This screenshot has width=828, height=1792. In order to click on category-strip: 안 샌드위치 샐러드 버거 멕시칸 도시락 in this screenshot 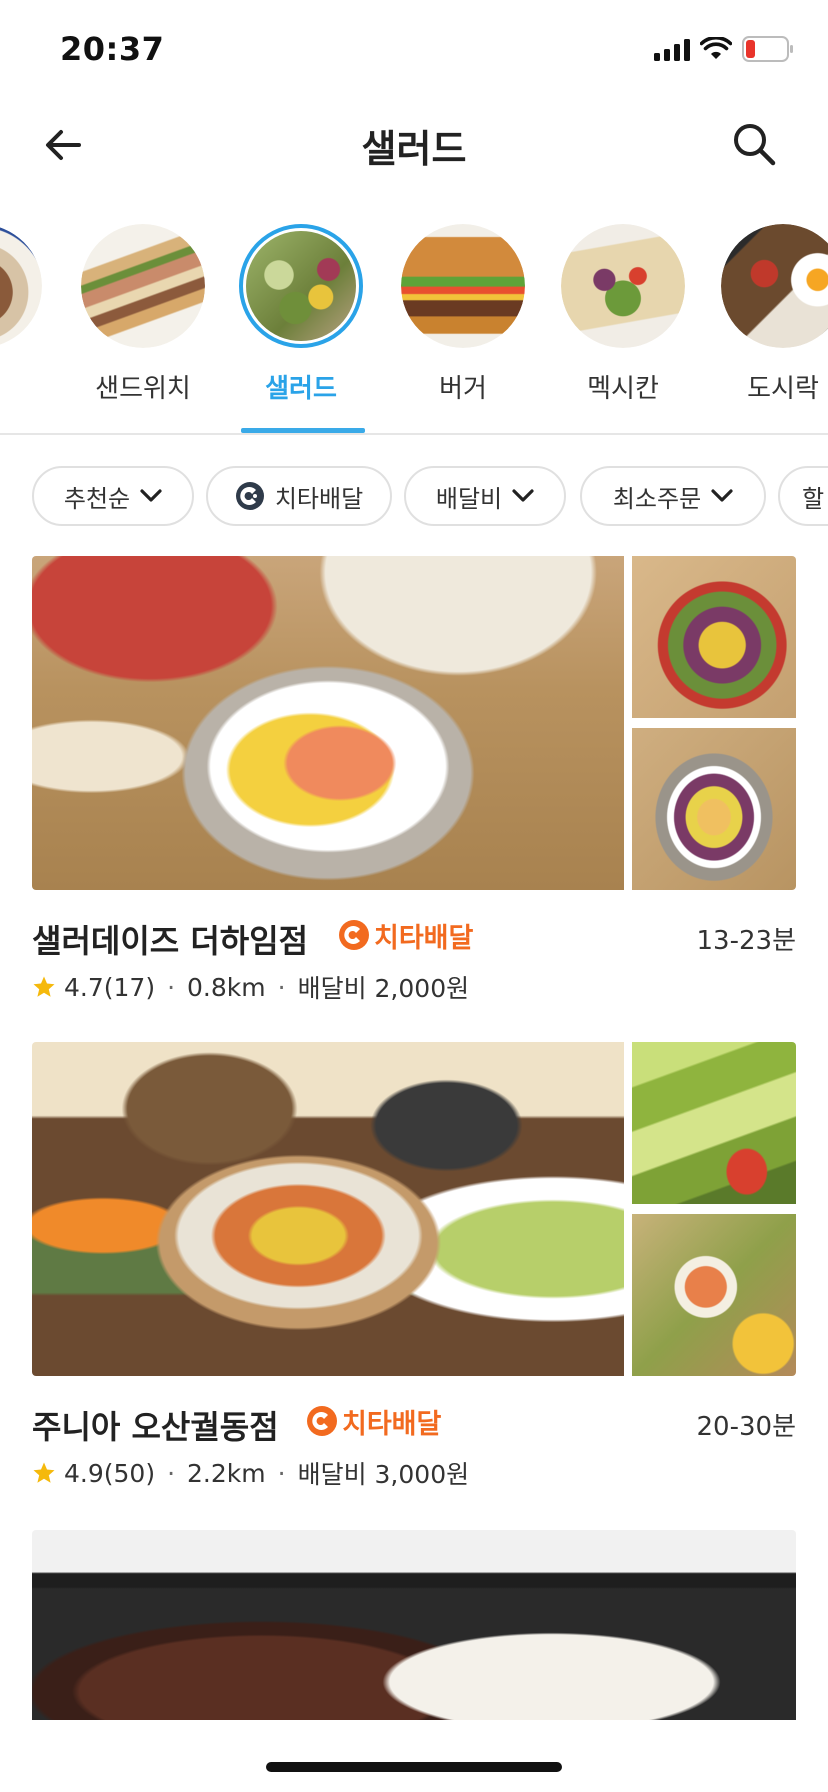, I will do `click(414, 328)`.